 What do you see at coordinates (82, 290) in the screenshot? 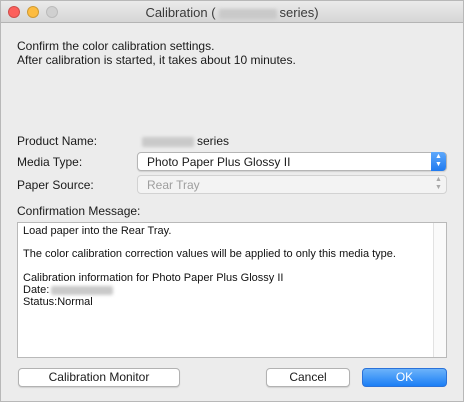
I see `redacted-date` at bounding box center [82, 290].